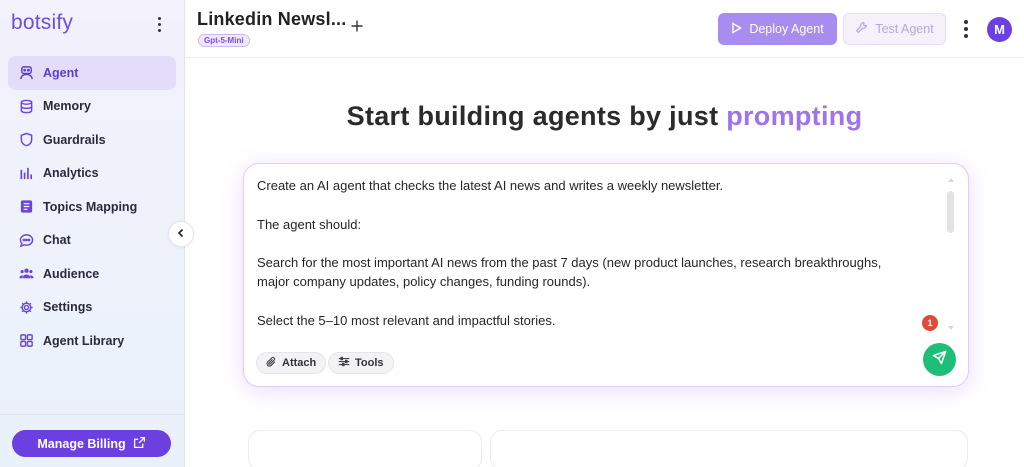 Image resolution: width=1024 pixels, height=467 pixels. I want to click on paperclip-icon, so click(271, 363).